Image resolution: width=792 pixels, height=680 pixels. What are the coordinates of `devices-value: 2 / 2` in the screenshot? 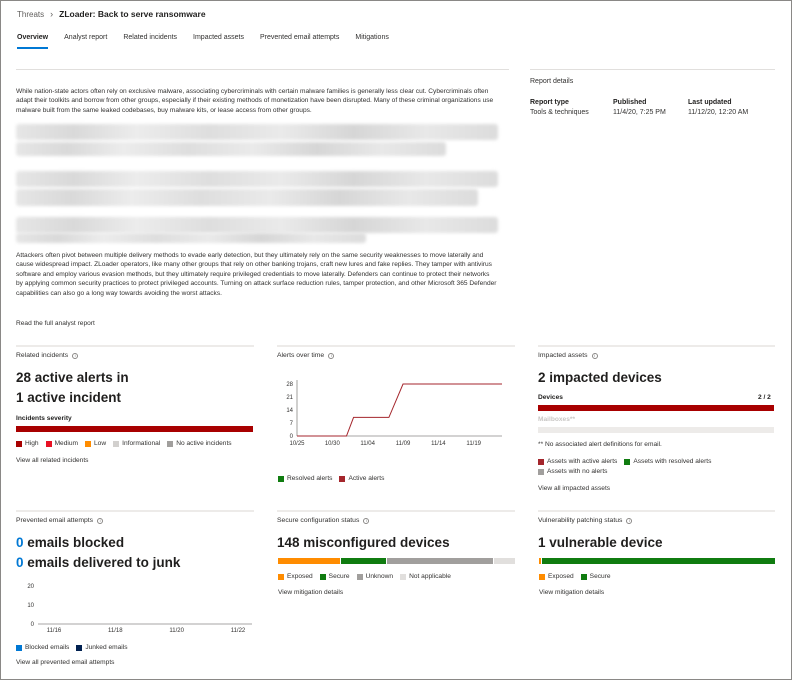 It's located at (764, 397).